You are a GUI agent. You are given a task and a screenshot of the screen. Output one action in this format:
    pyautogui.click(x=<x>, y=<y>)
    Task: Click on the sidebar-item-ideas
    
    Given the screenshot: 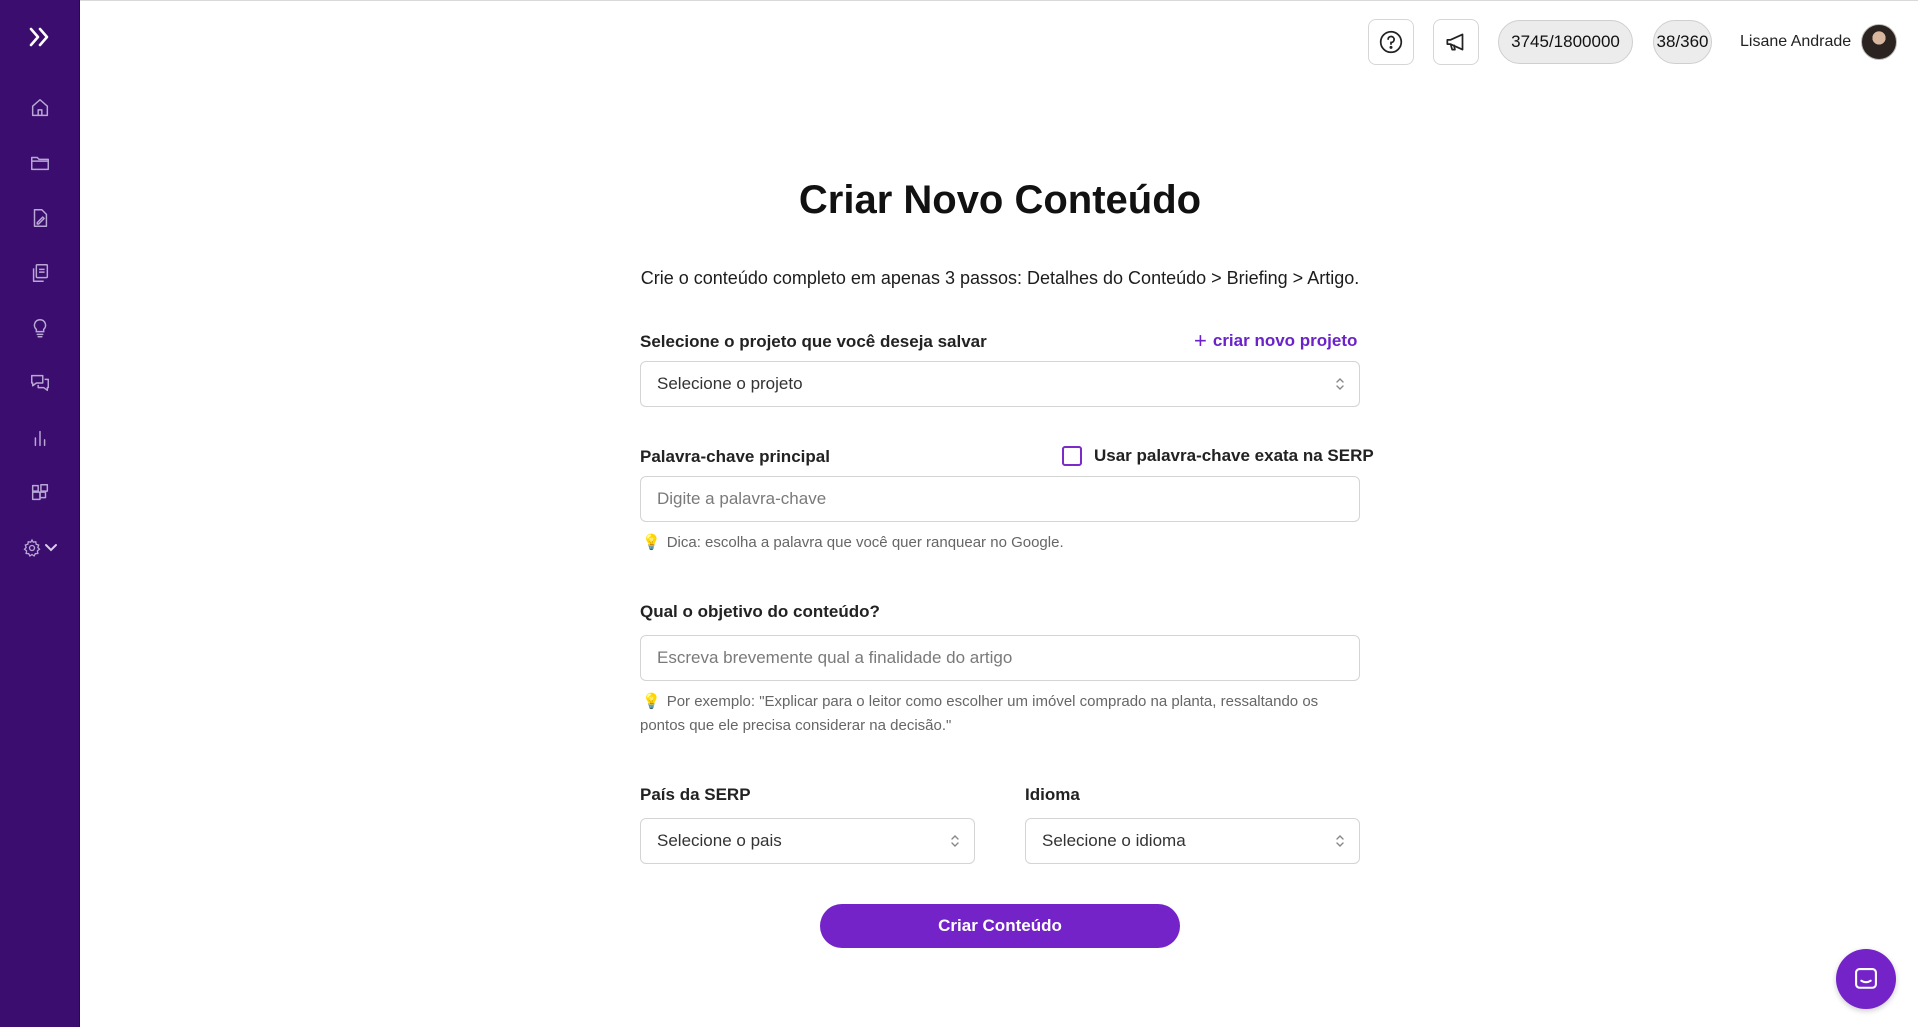 What is the action you would take?
    pyautogui.click(x=40, y=328)
    